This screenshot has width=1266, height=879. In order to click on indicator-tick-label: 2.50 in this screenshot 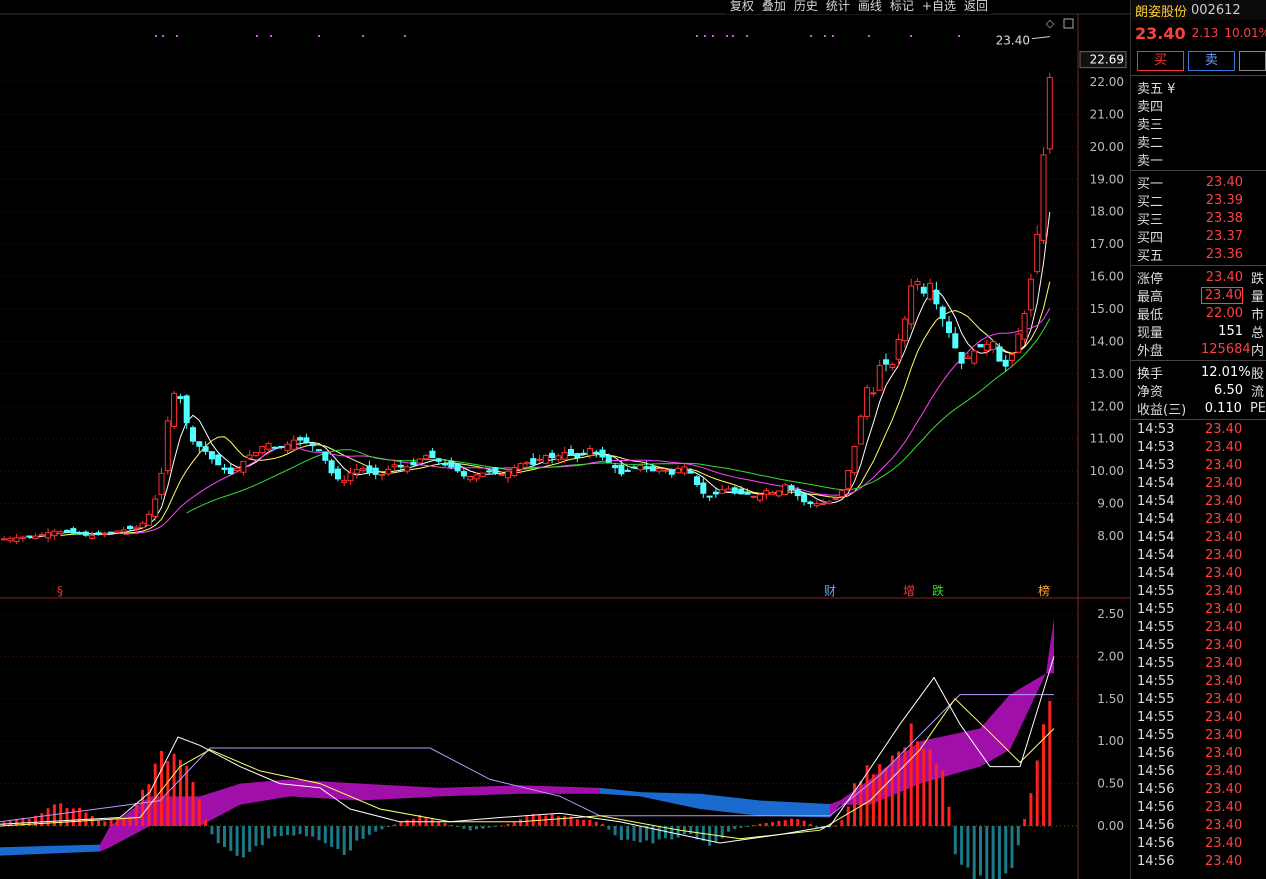, I will do `click(1110, 614)`.